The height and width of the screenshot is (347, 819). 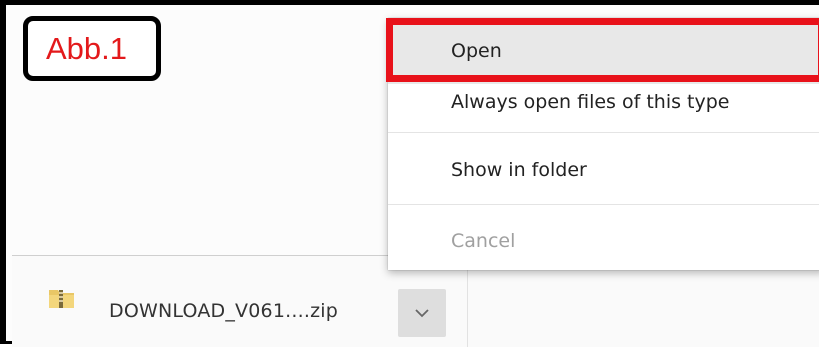 What do you see at coordinates (62, 298) in the screenshot?
I see `zip-folder-icon` at bounding box center [62, 298].